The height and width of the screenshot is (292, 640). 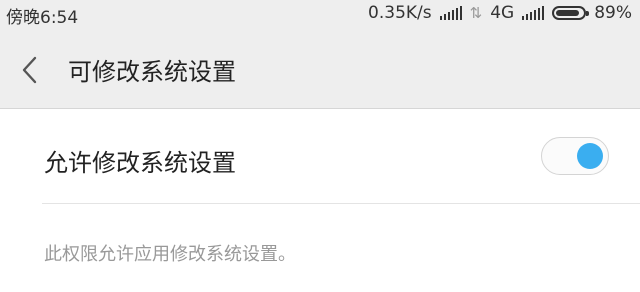 I want to click on modify-system-settings-toggle, so click(x=575, y=156).